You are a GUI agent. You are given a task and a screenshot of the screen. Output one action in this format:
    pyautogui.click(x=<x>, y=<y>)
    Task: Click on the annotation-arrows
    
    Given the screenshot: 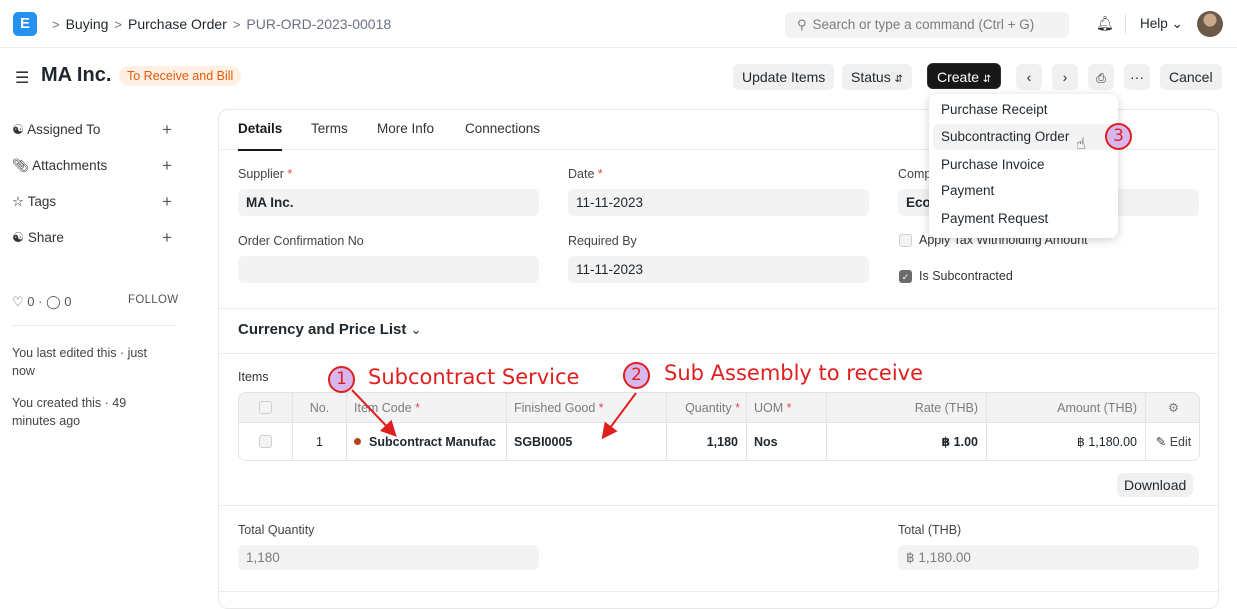 What is the action you would take?
    pyautogui.click(x=494, y=414)
    